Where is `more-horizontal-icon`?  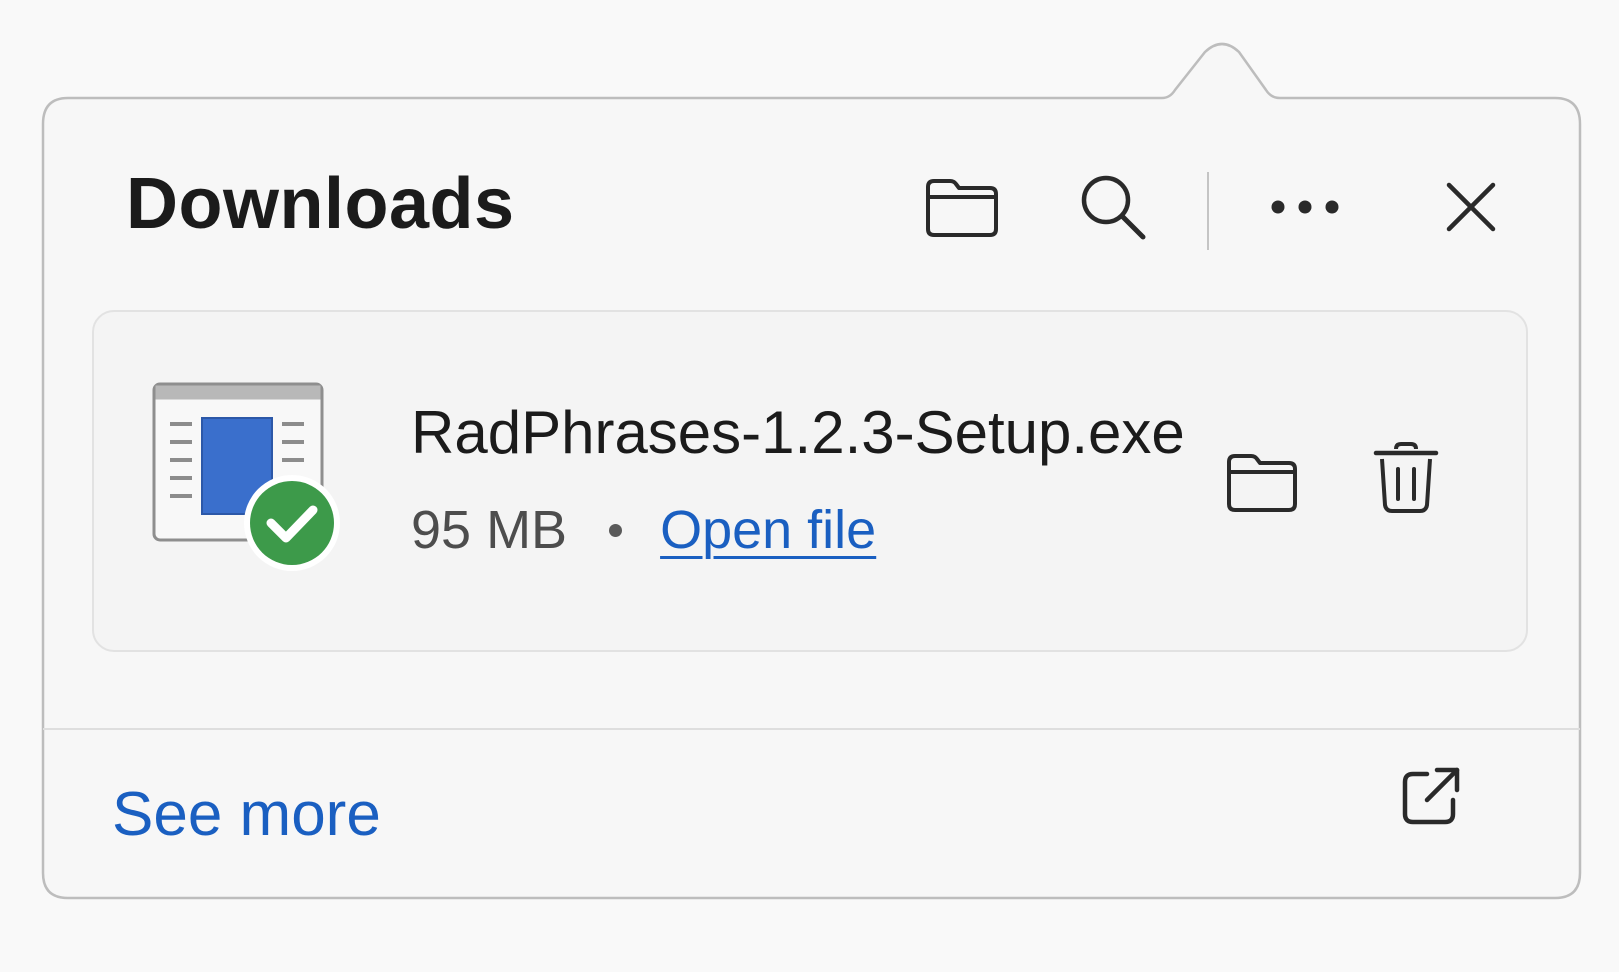
more-horizontal-icon is located at coordinates (1305, 207).